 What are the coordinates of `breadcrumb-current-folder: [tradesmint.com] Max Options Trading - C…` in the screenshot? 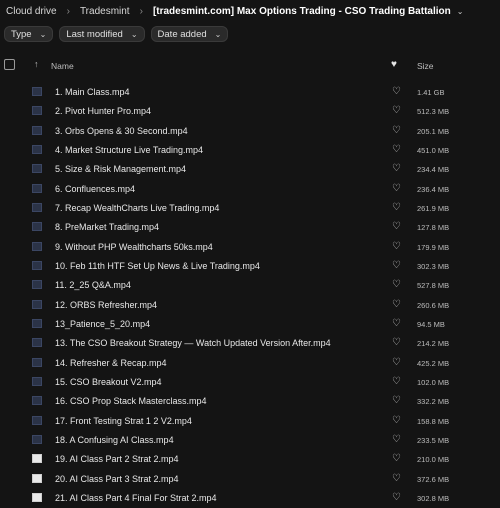 It's located at (302, 11).